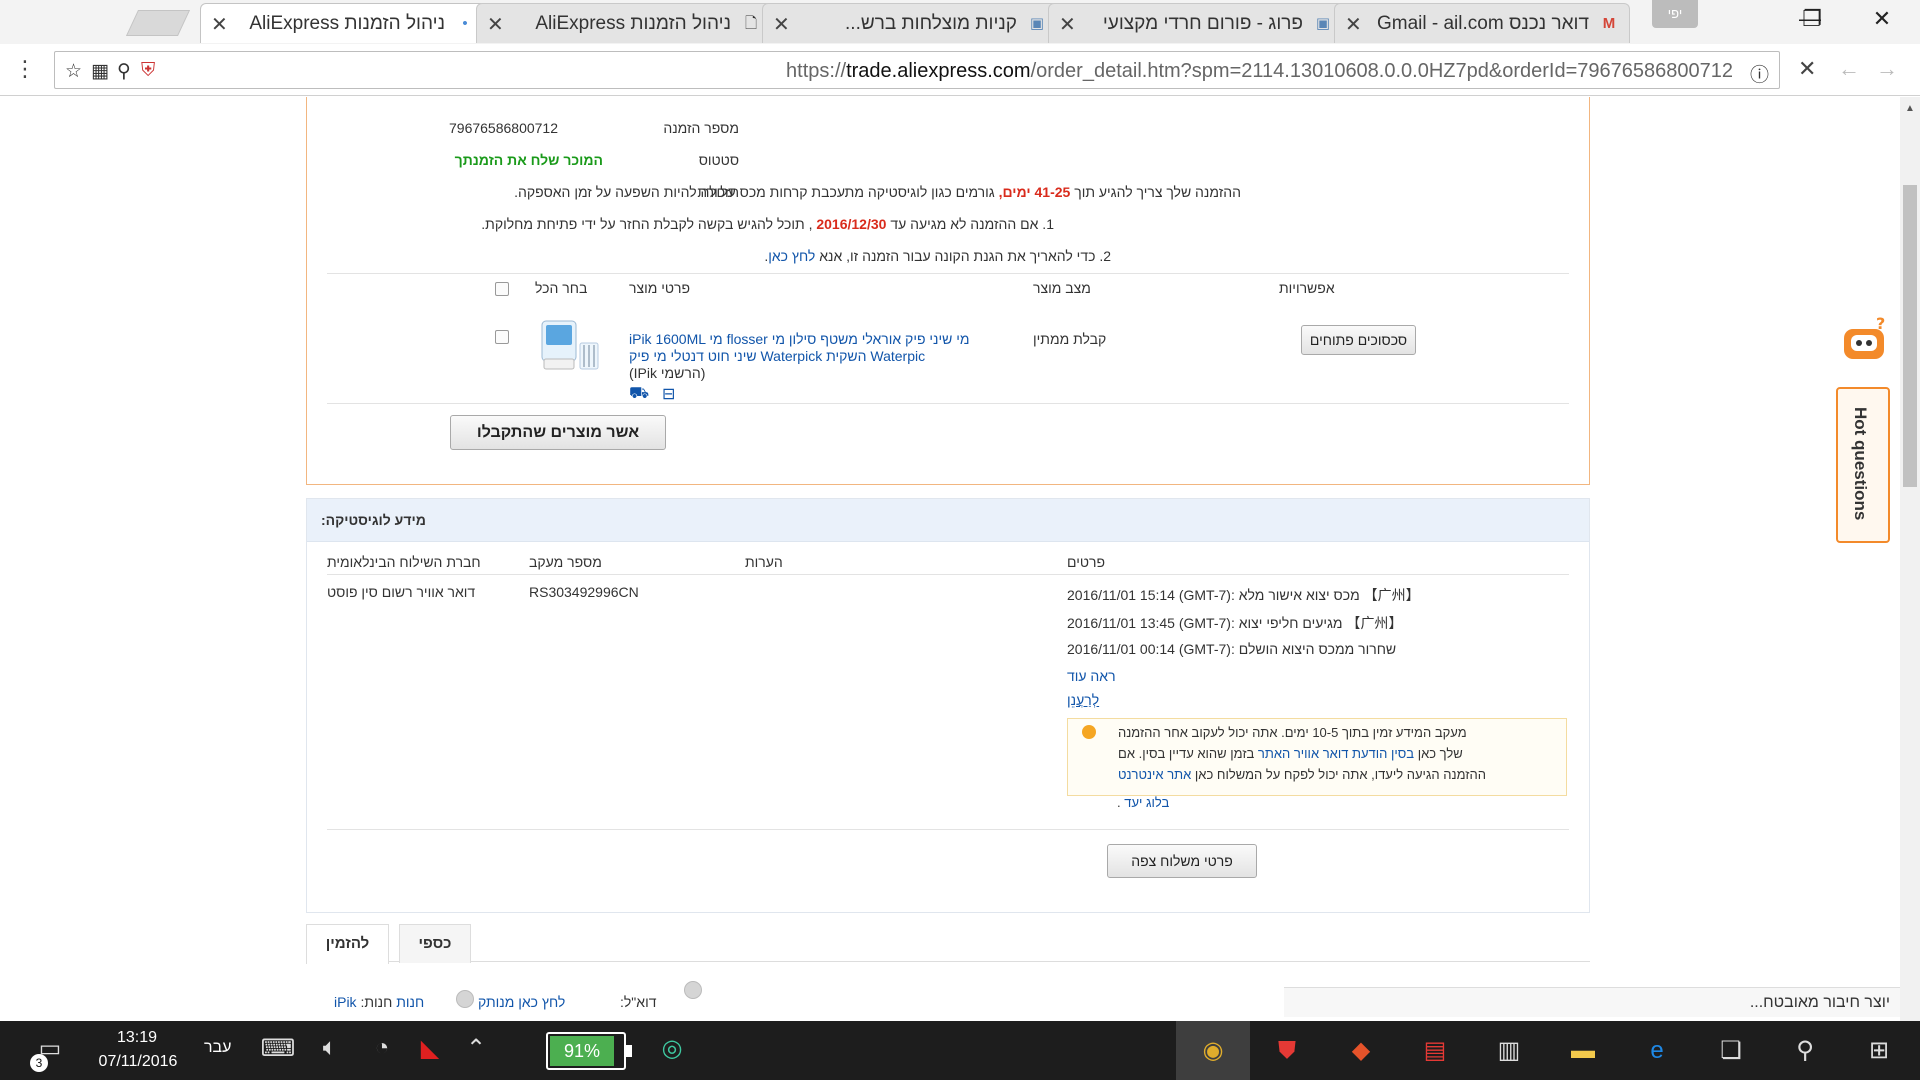 Image resolution: width=1920 pixels, height=1080 pixels. Describe the element at coordinates (624, 23) in the screenshot. I see `browser-tab-2: 🗋 ניהול הזמנות AliExpress ✕` at that location.